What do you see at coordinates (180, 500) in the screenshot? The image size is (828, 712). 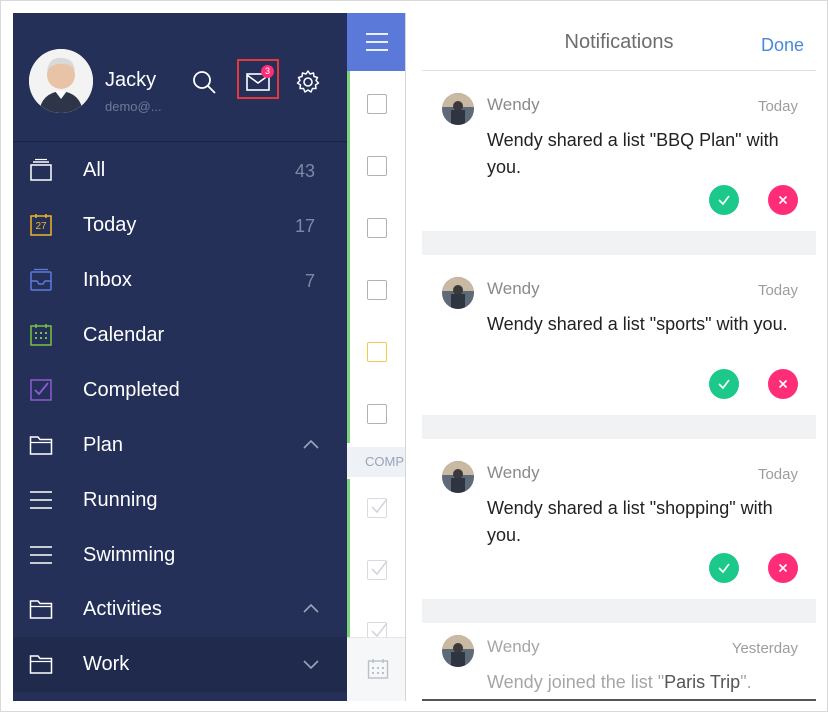 I see `sidebar-item-running: Running` at bounding box center [180, 500].